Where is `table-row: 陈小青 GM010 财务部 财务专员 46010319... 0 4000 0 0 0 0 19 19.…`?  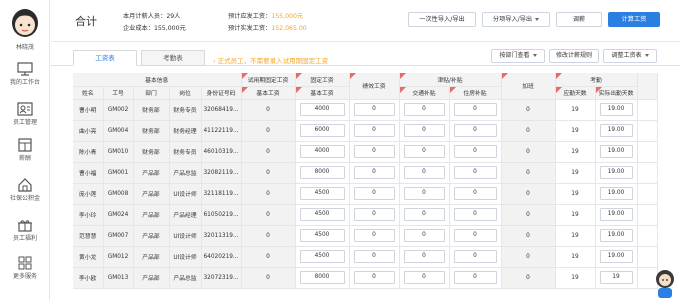
table-row: 陈小青 GM010 财务部 财务专员 46010319... 0 4000 0 0 0 0 19 19.… is located at coordinates (365, 152).